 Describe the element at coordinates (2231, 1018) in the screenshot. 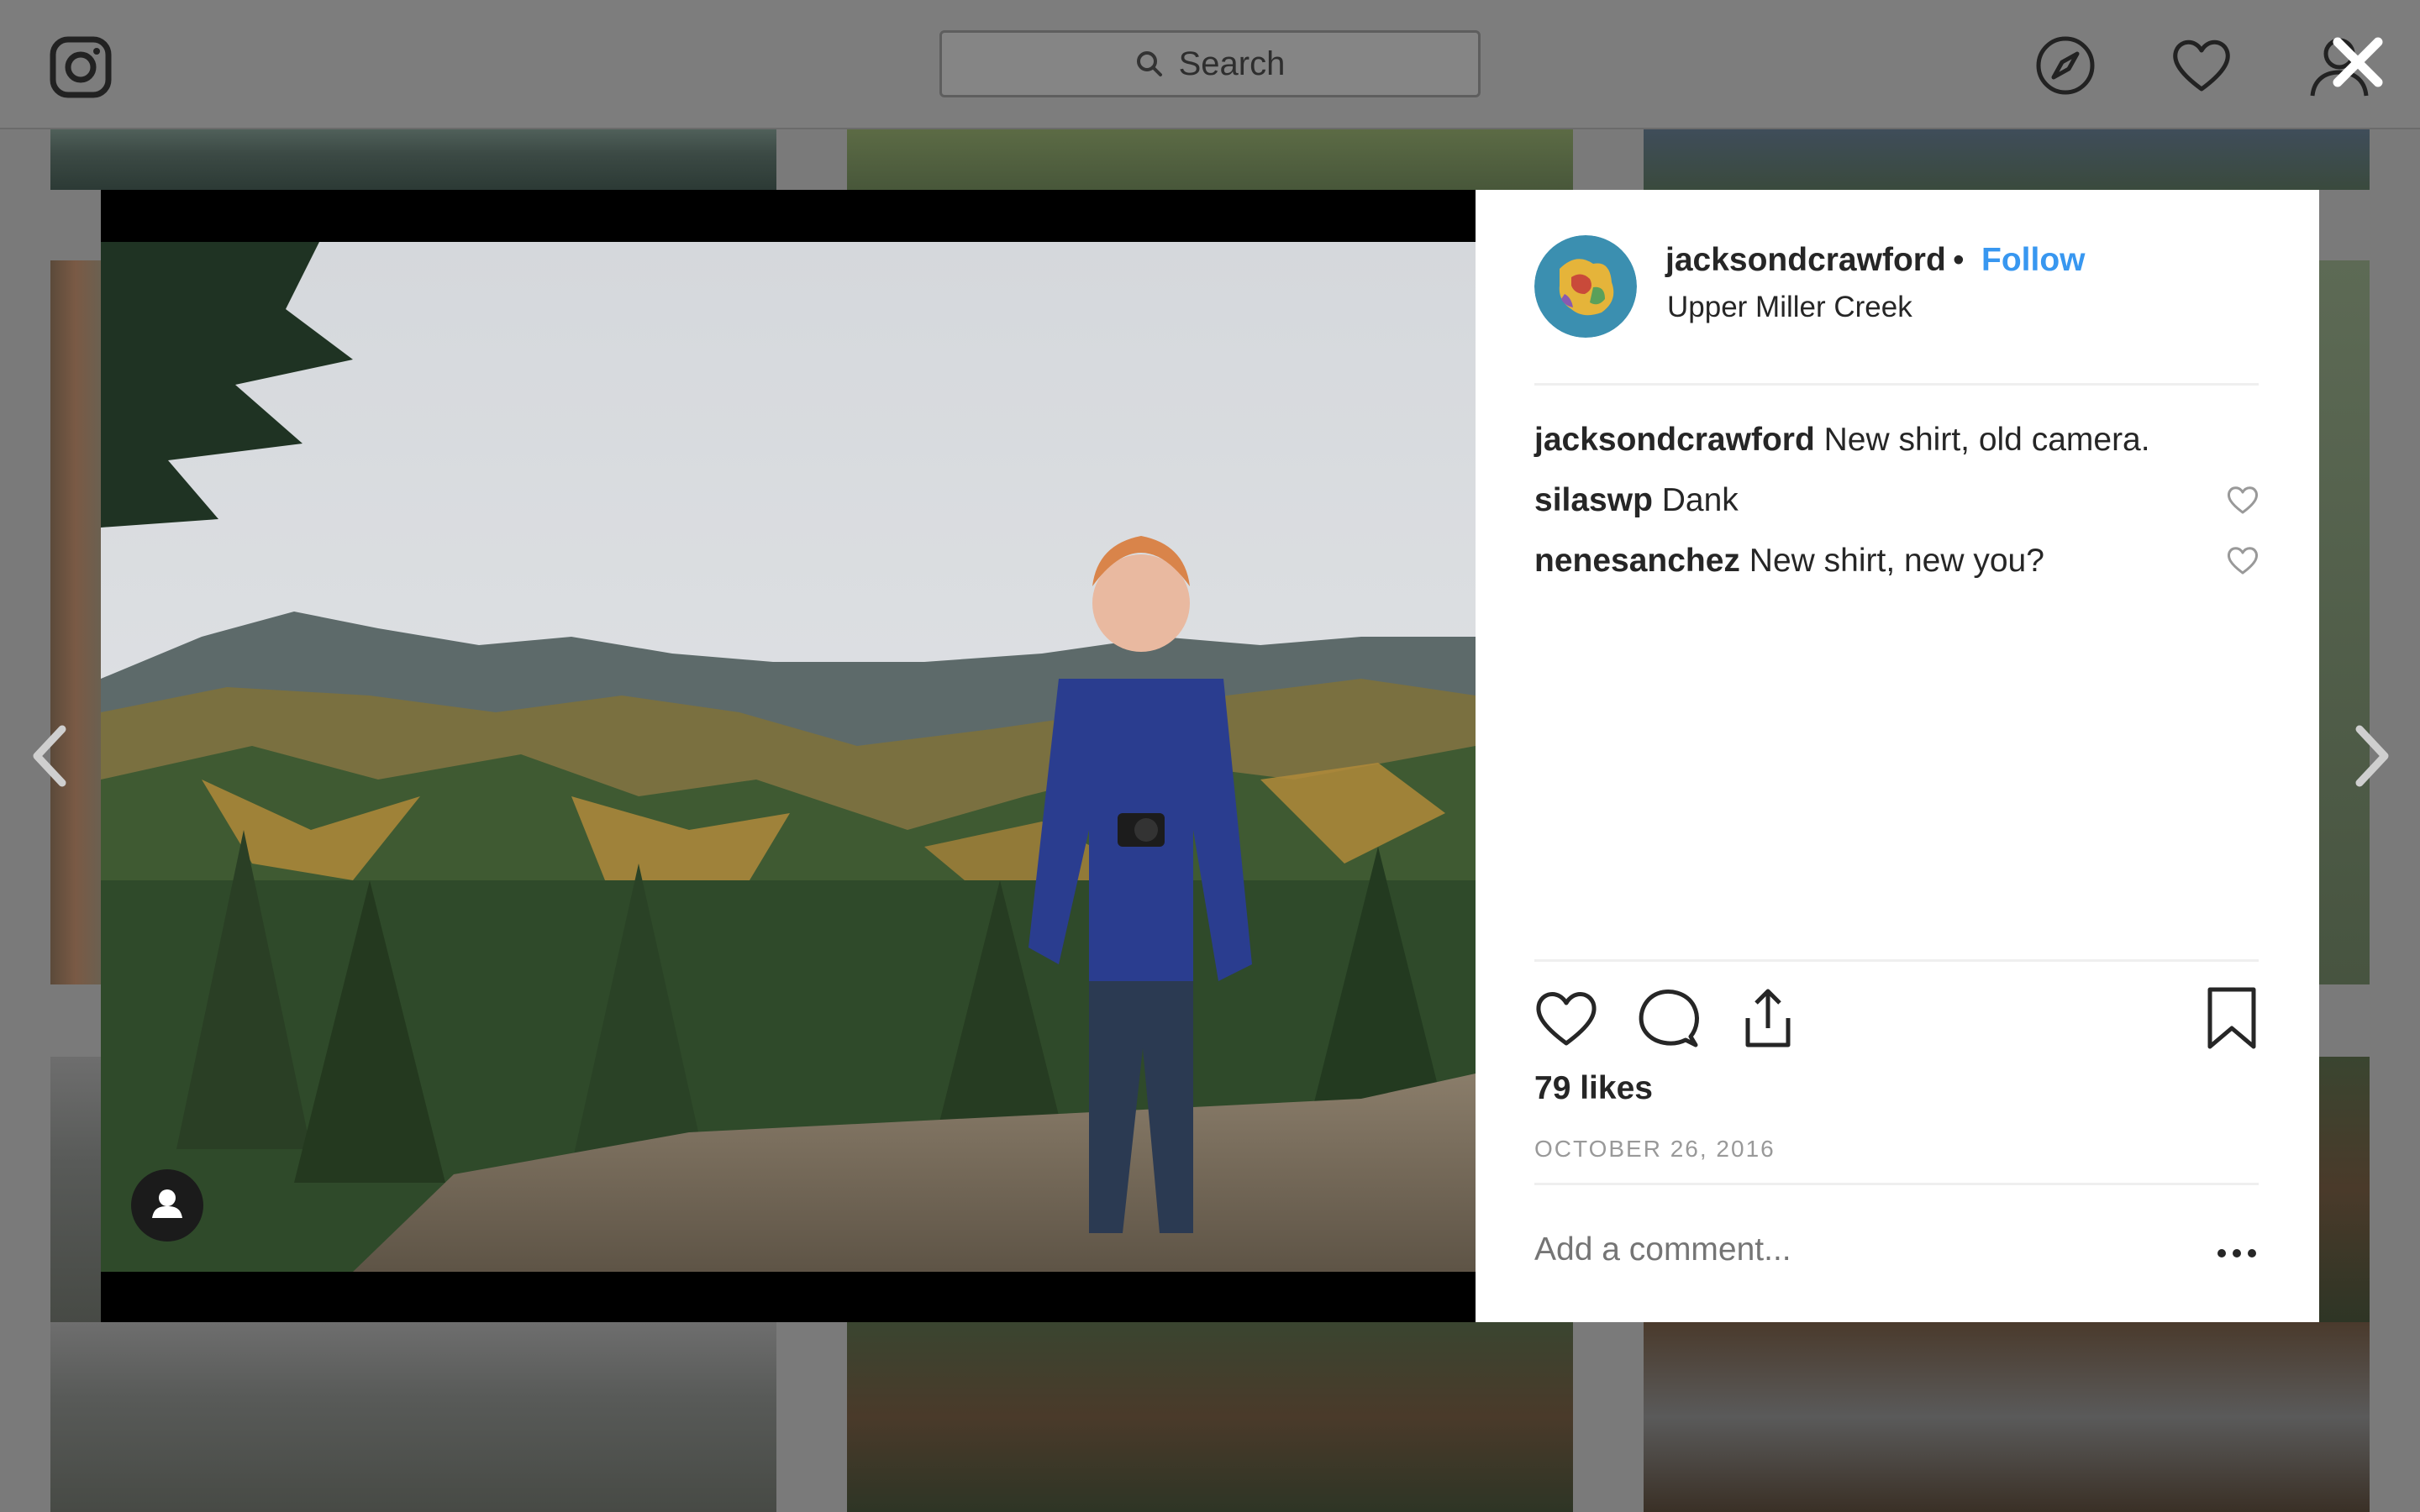

I see `bookmark-icon` at that location.